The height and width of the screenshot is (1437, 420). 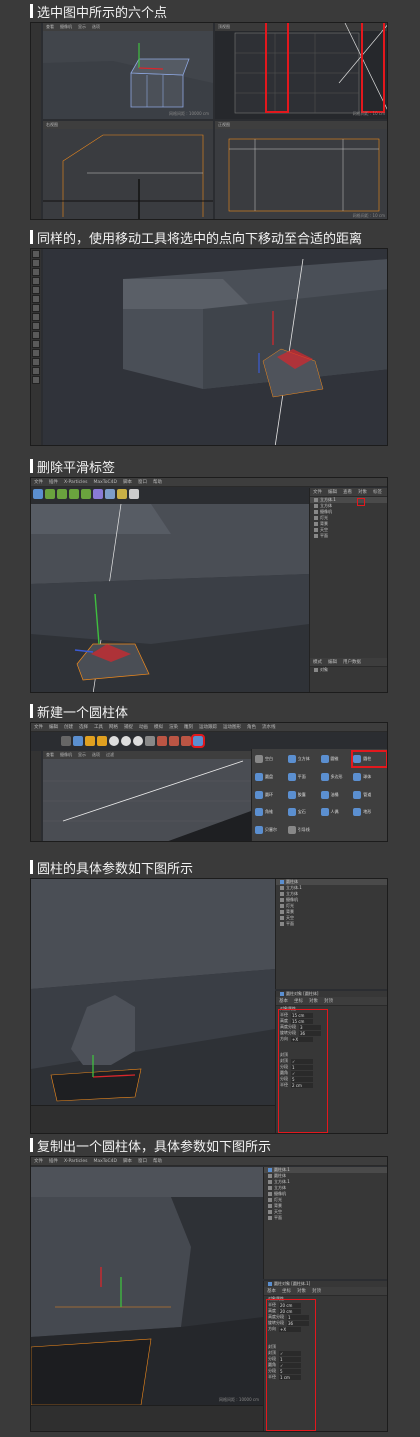 I want to click on move-tool-icon, so click(x=38, y=494).